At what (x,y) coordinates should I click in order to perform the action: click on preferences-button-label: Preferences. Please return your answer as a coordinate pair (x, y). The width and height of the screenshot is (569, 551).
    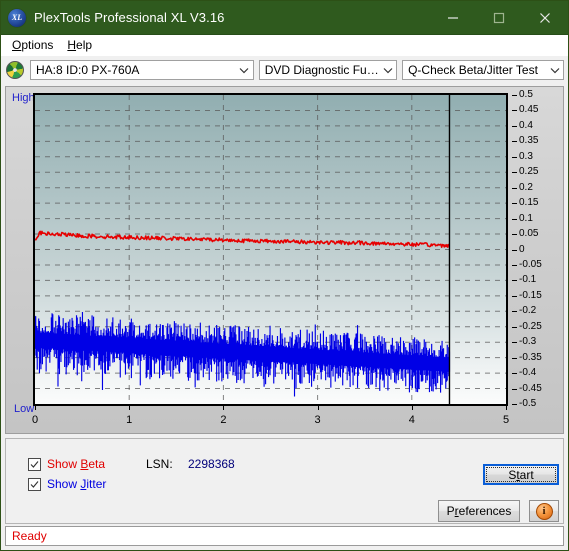
    Looking at the image, I should click on (479, 511).